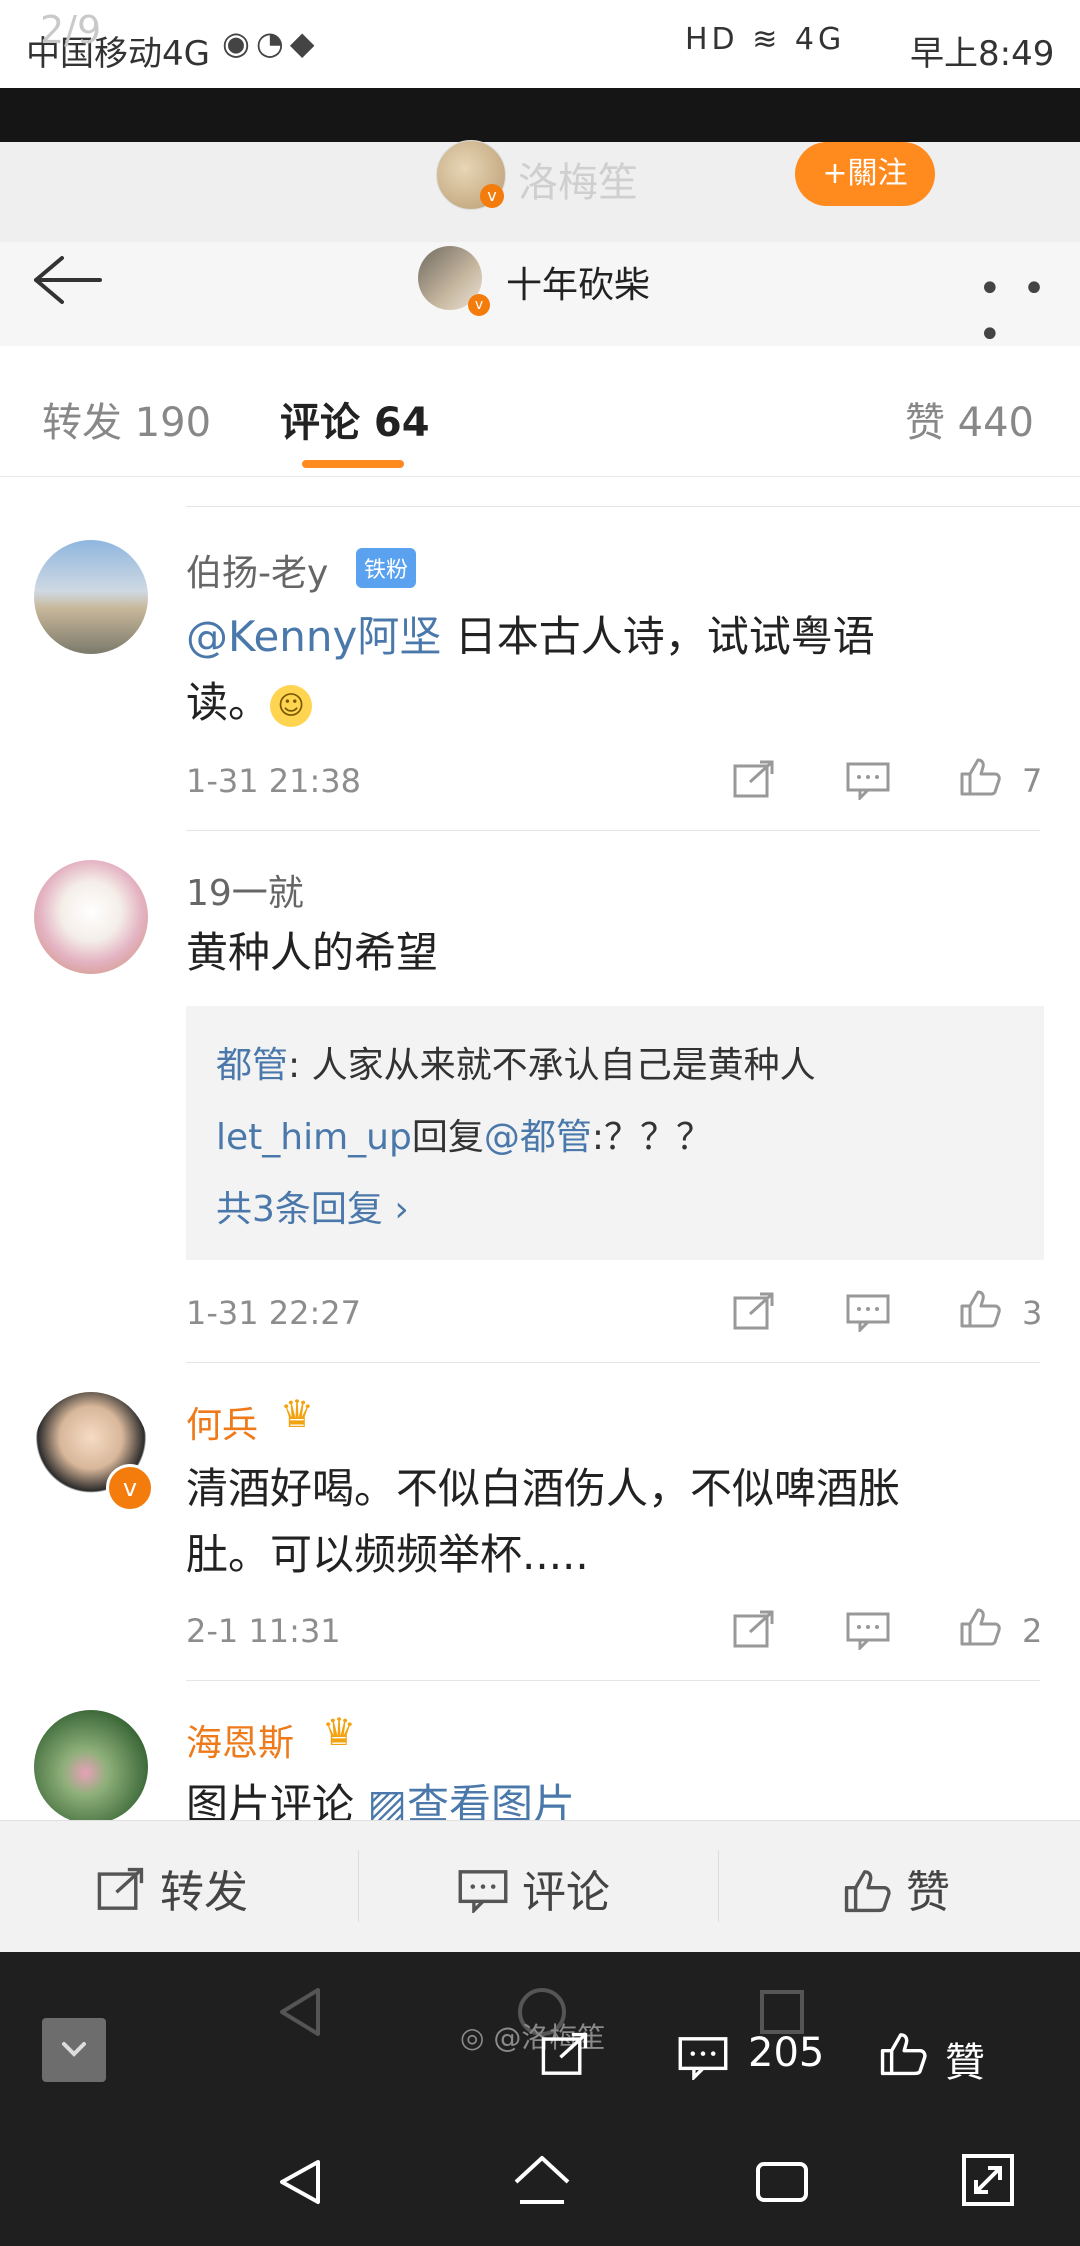 This screenshot has width=1080, height=2246. Describe the element at coordinates (566, 1892) in the screenshot. I see `comment-label: 评论` at that location.